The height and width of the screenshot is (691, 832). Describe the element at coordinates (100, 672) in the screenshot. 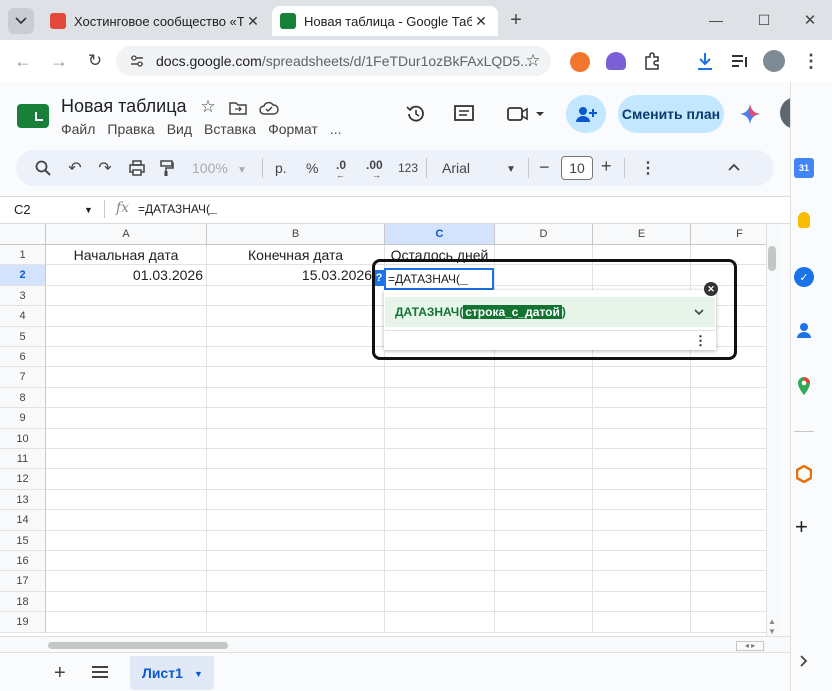

I see `all-sheets-icon` at that location.